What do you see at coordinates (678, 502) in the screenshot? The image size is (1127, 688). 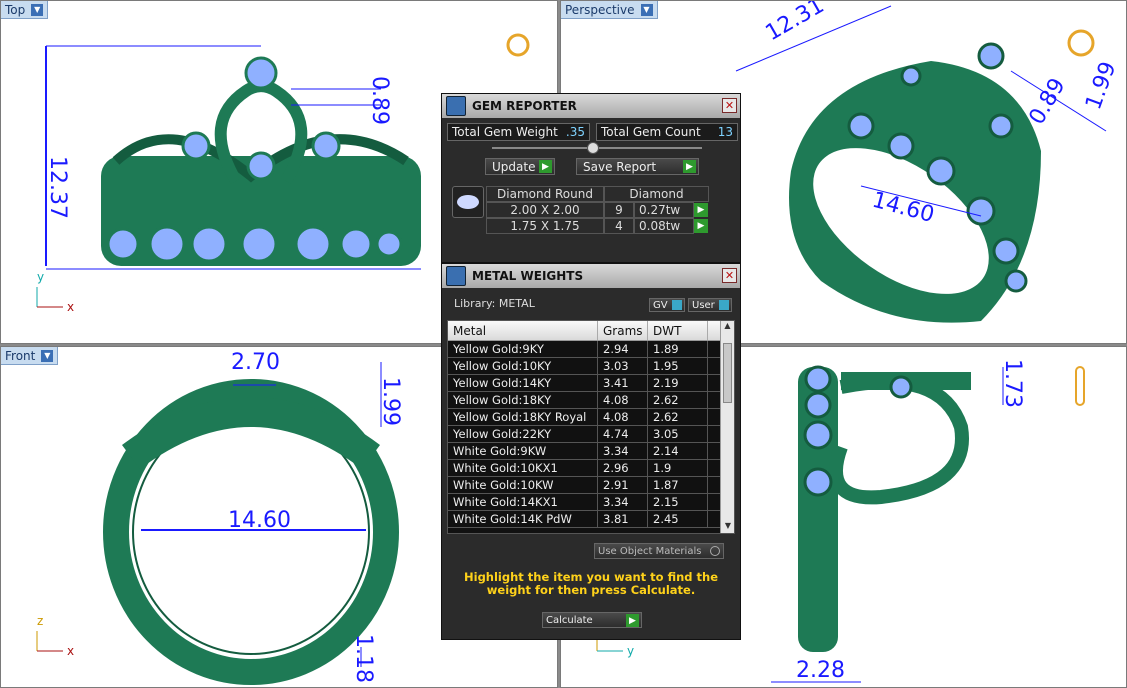 I see `metal-cell-dwt: 2.15` at bounding box center [678, 502].